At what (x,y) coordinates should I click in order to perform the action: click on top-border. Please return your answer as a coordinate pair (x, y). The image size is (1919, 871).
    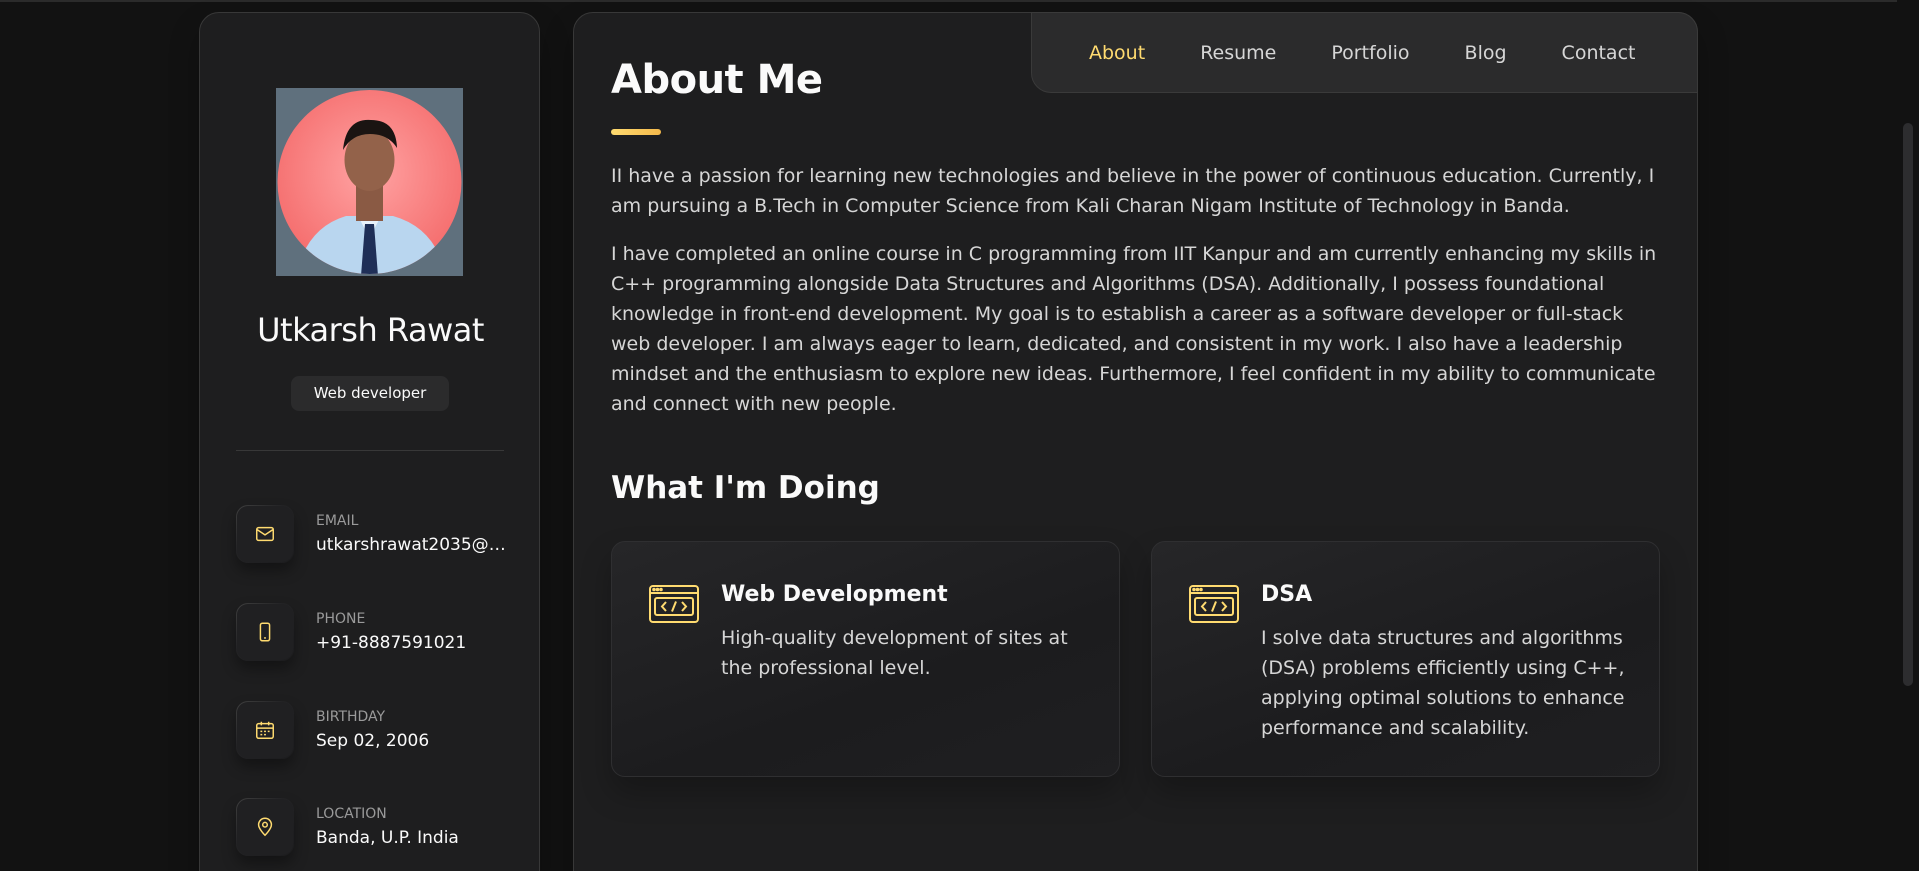
    Looking at the image, I should click on (959, 1).